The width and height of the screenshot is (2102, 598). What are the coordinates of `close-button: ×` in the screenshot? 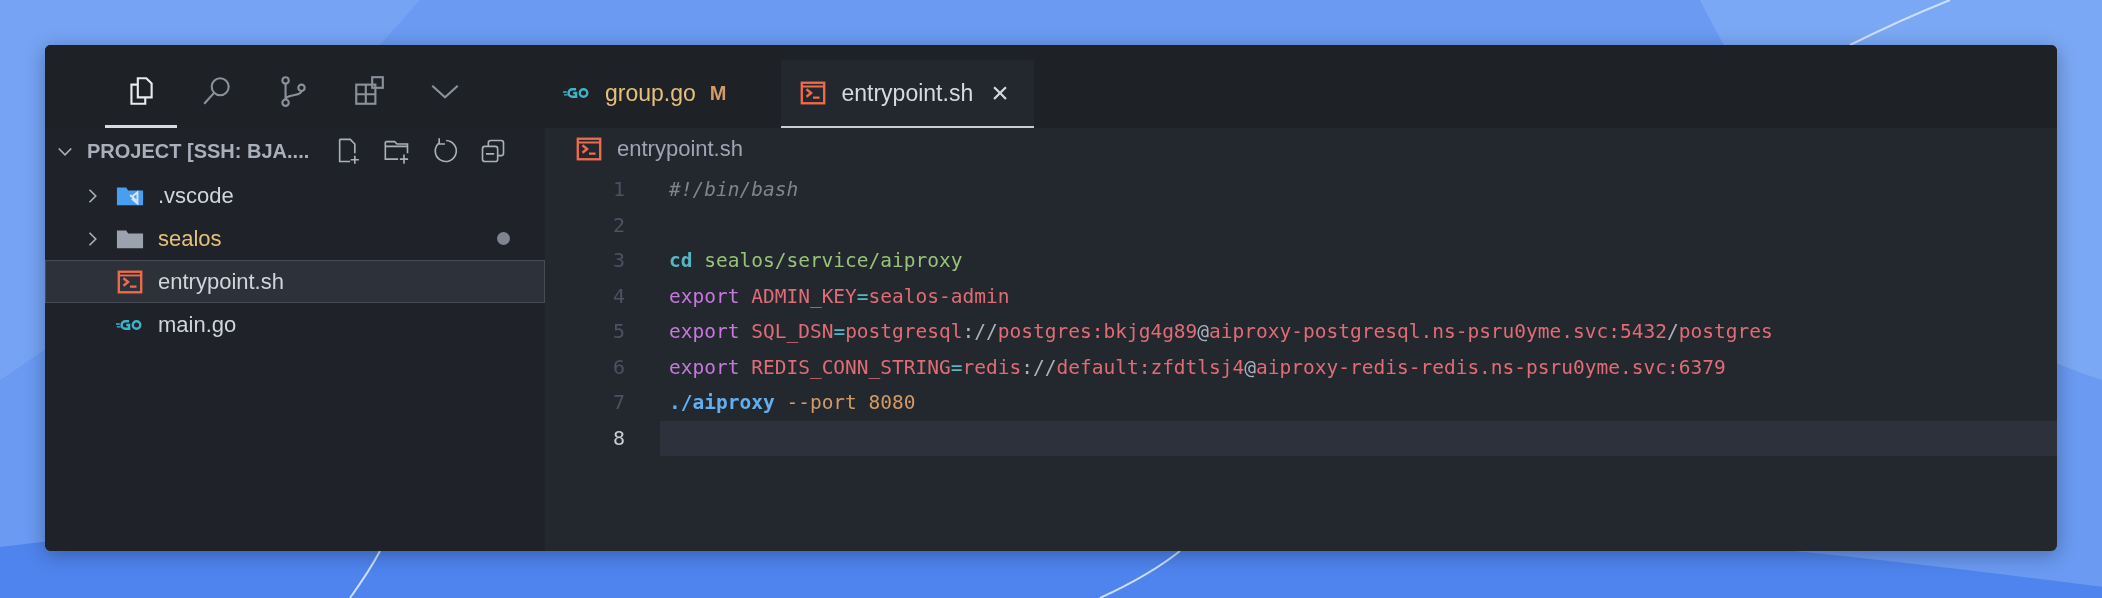 It's located at (1000, 93).